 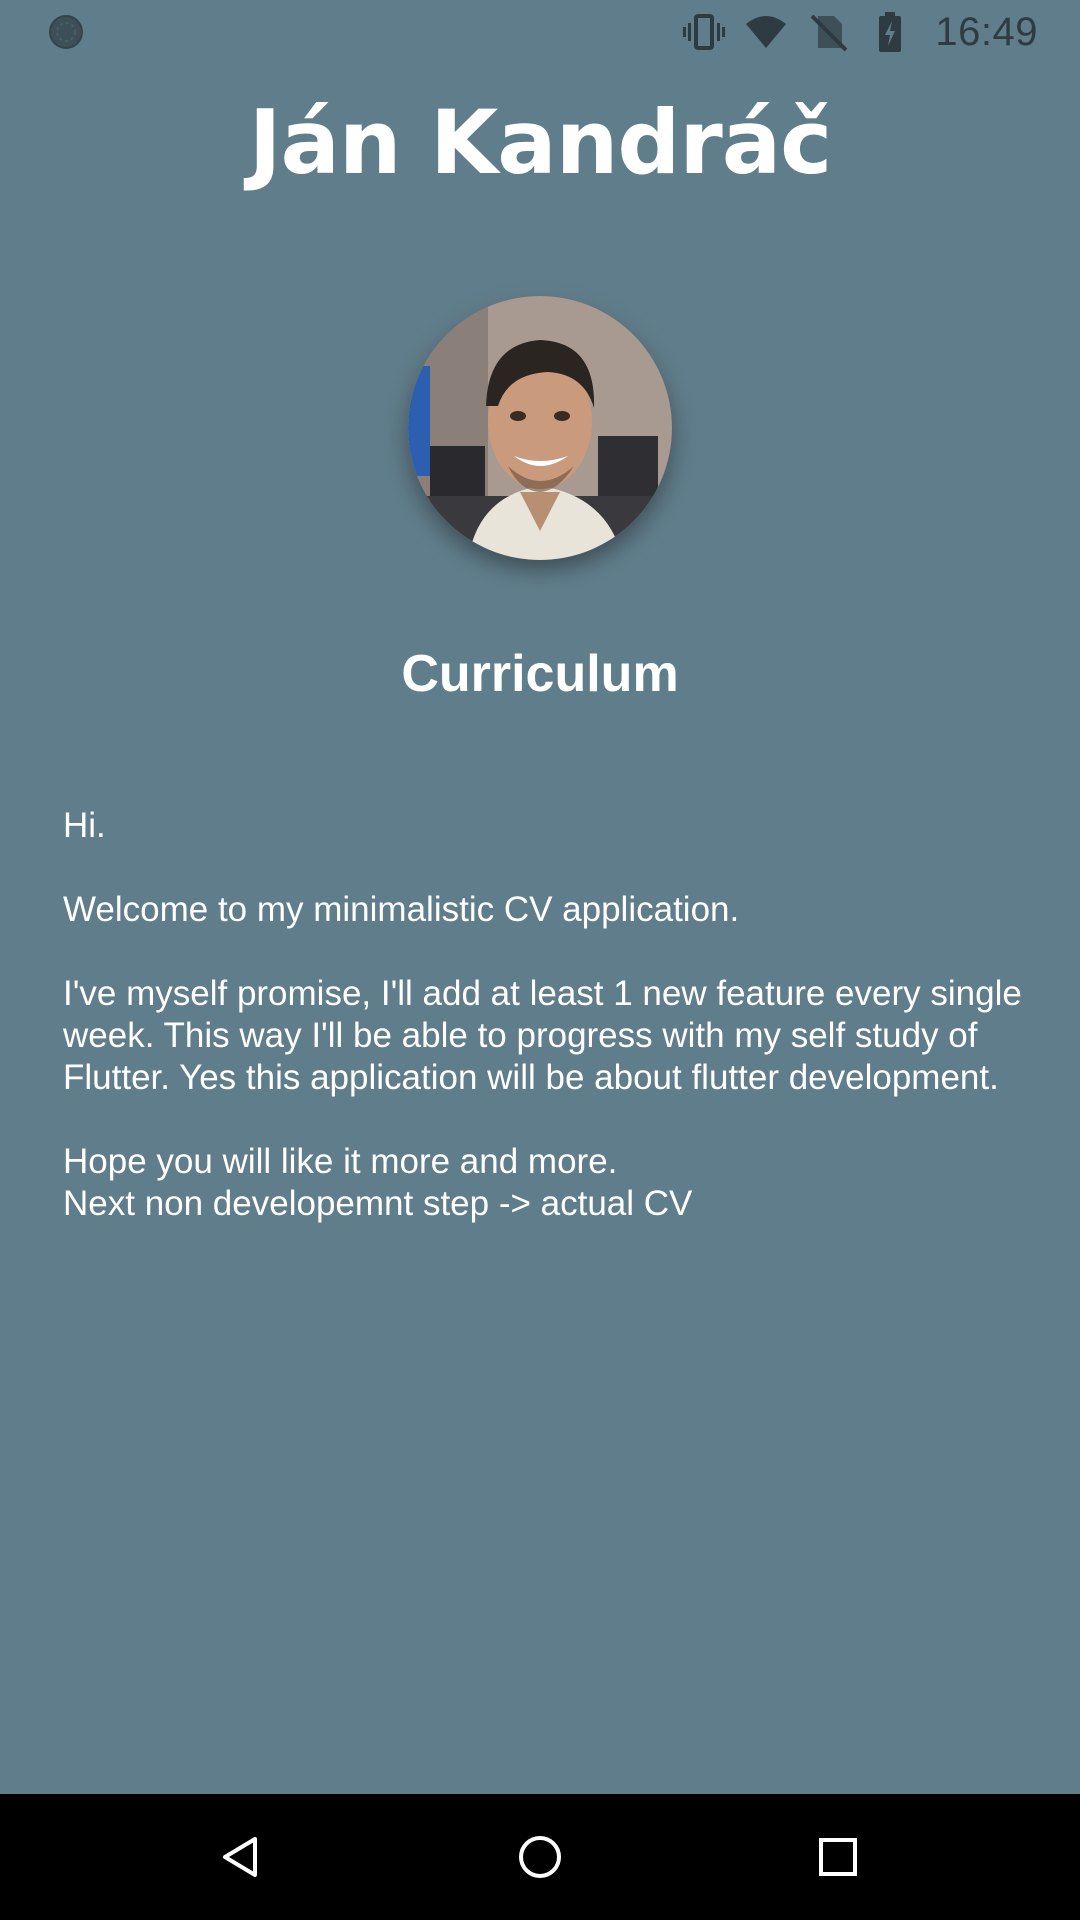 I want to click on vibrate-icon, so click(x=704, y=32).